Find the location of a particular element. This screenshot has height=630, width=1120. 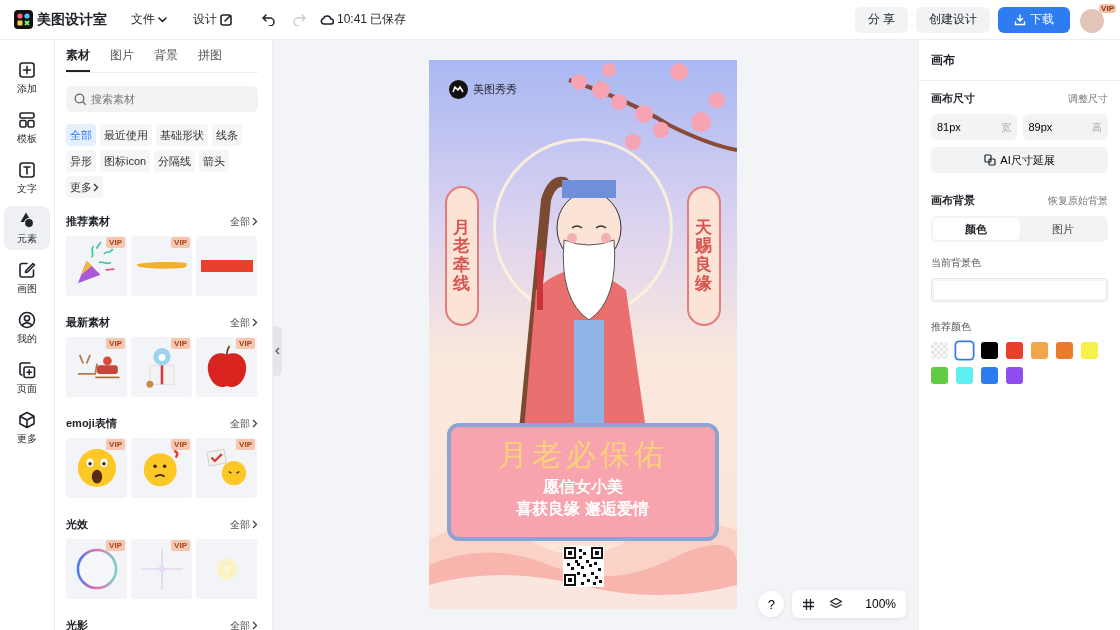

filter-chip: 分隔线 is located at coordinates (175, 161).